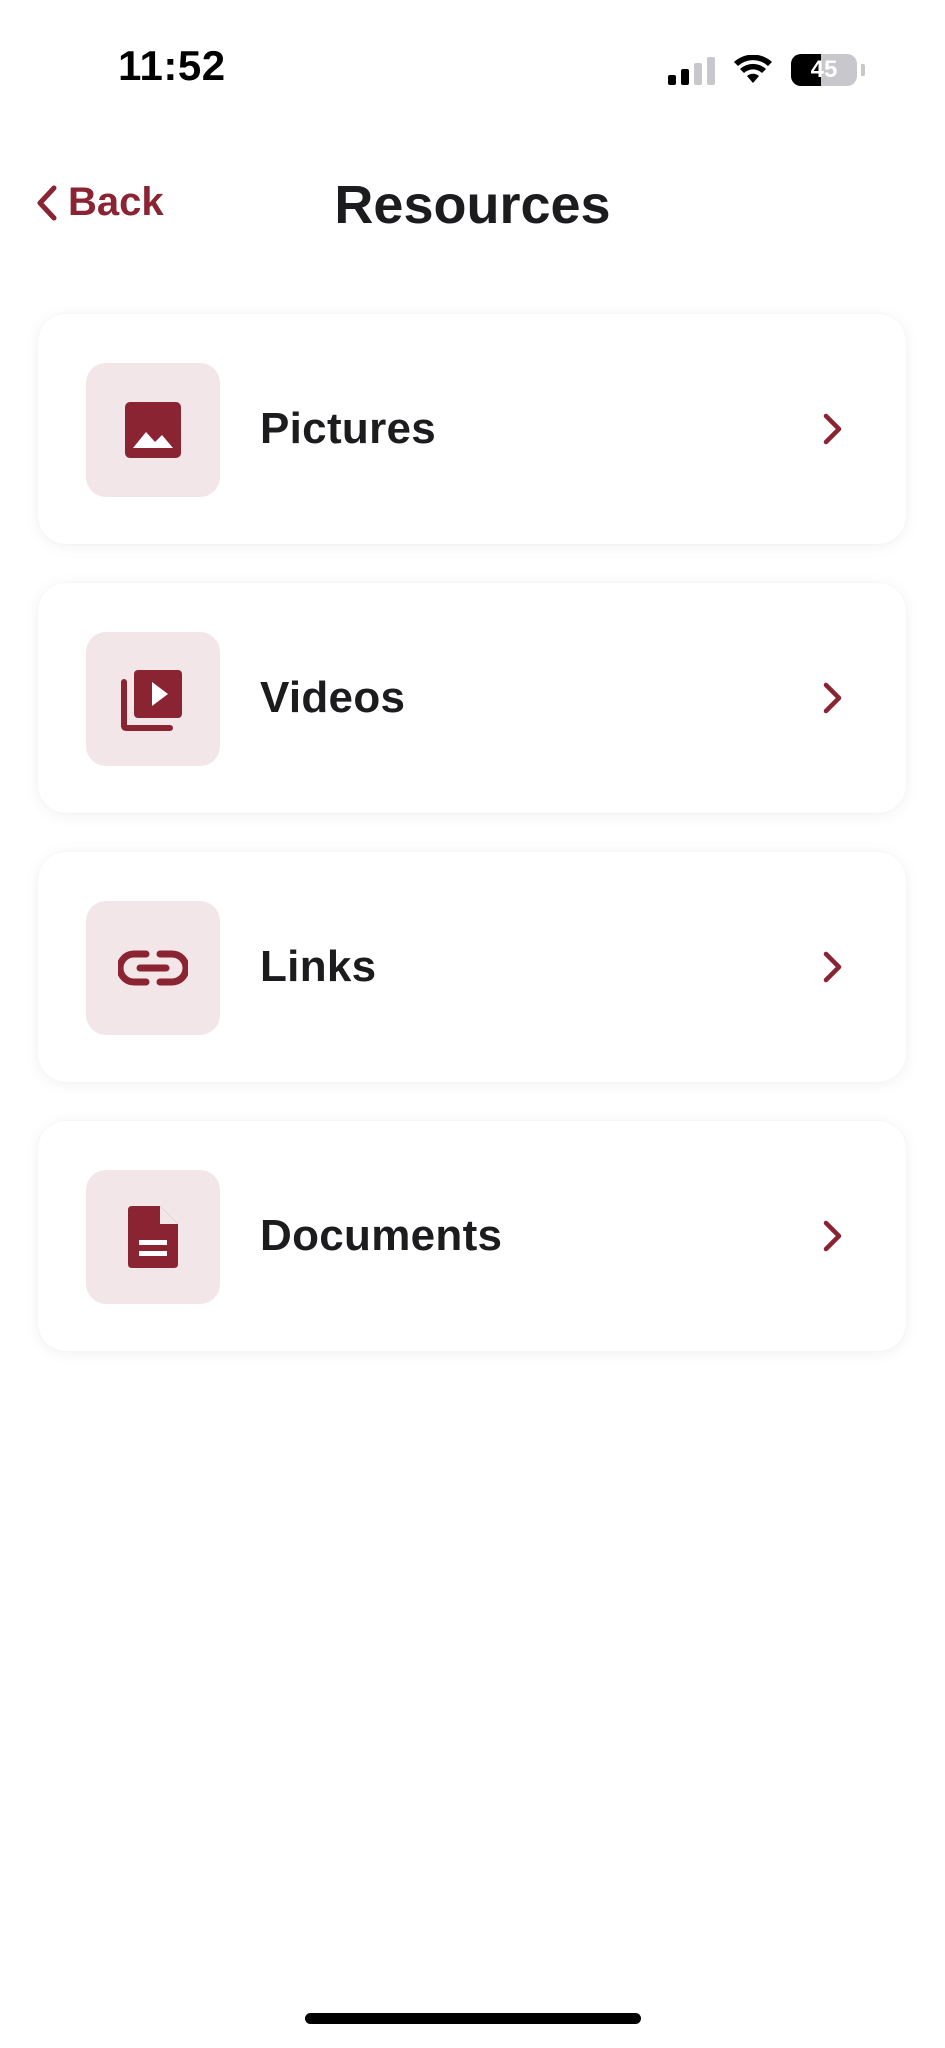 The image size is (945, 2048). Describe the element at coordinates (381, 1235) in the screenshot. I see `resource-item-label: Documents` at that location.